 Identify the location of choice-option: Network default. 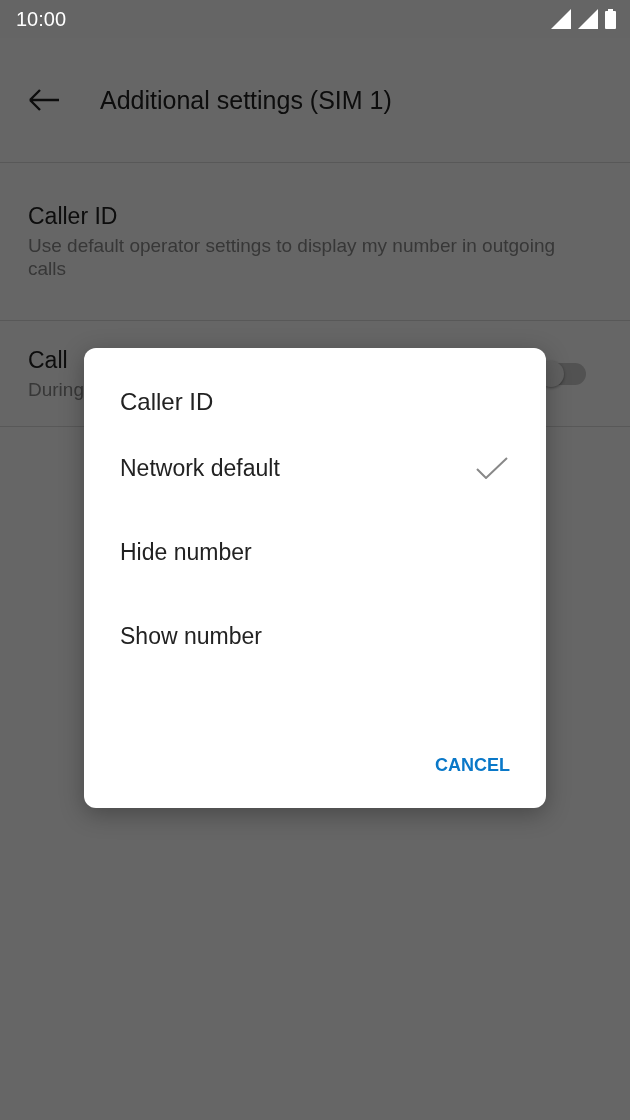
(315, 468).